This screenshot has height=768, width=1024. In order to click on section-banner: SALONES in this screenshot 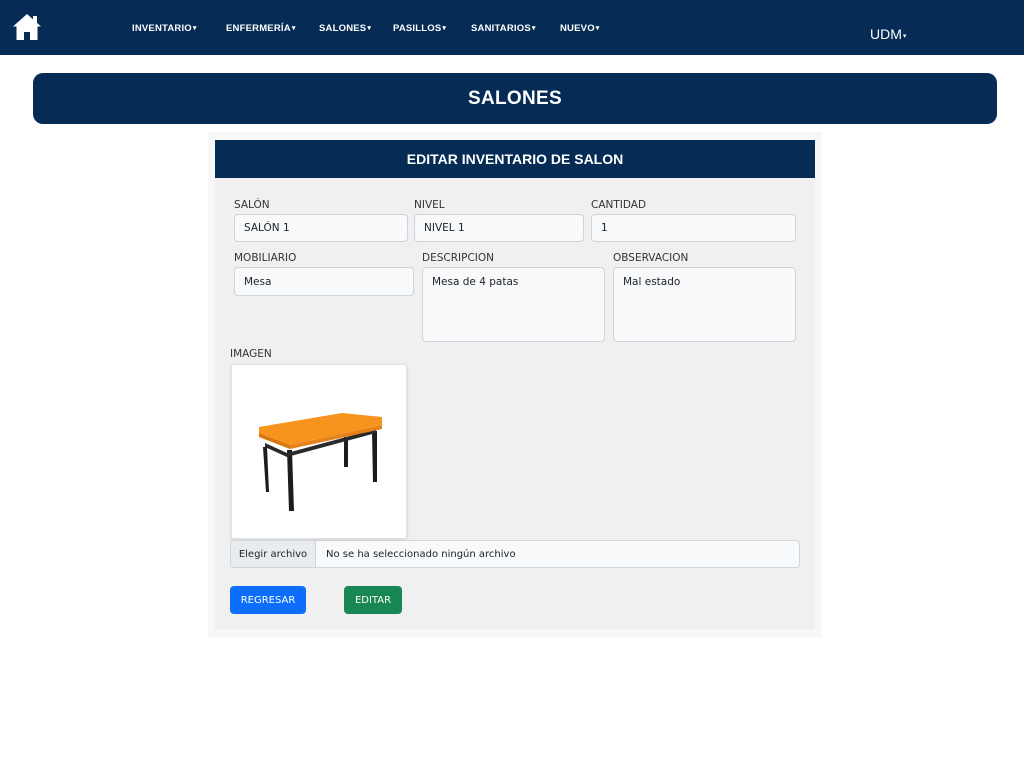, I will do `click(515, 98)`.